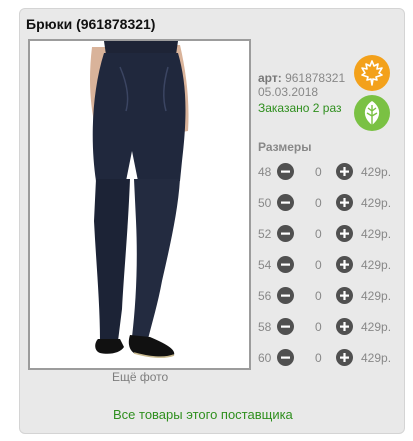 Image resolution: width=413 pixels, height=441 pixels. What do you see at coordinates (140, 377) in the screenshot?
I see `more-photos-link: Ещё фото` at bounding box center [140, 377].